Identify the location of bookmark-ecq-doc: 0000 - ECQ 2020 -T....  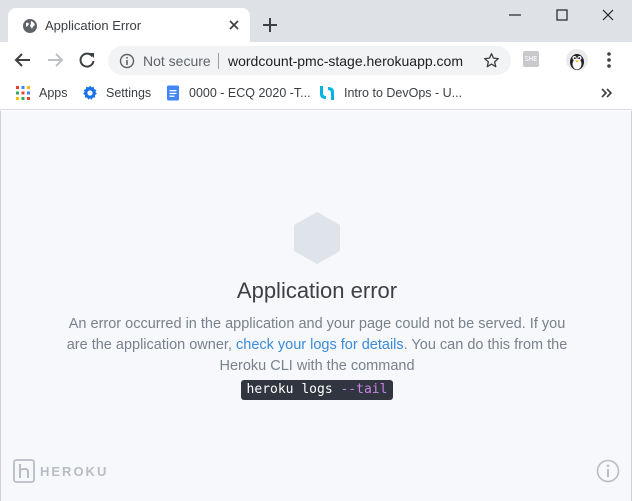
(238, 93).